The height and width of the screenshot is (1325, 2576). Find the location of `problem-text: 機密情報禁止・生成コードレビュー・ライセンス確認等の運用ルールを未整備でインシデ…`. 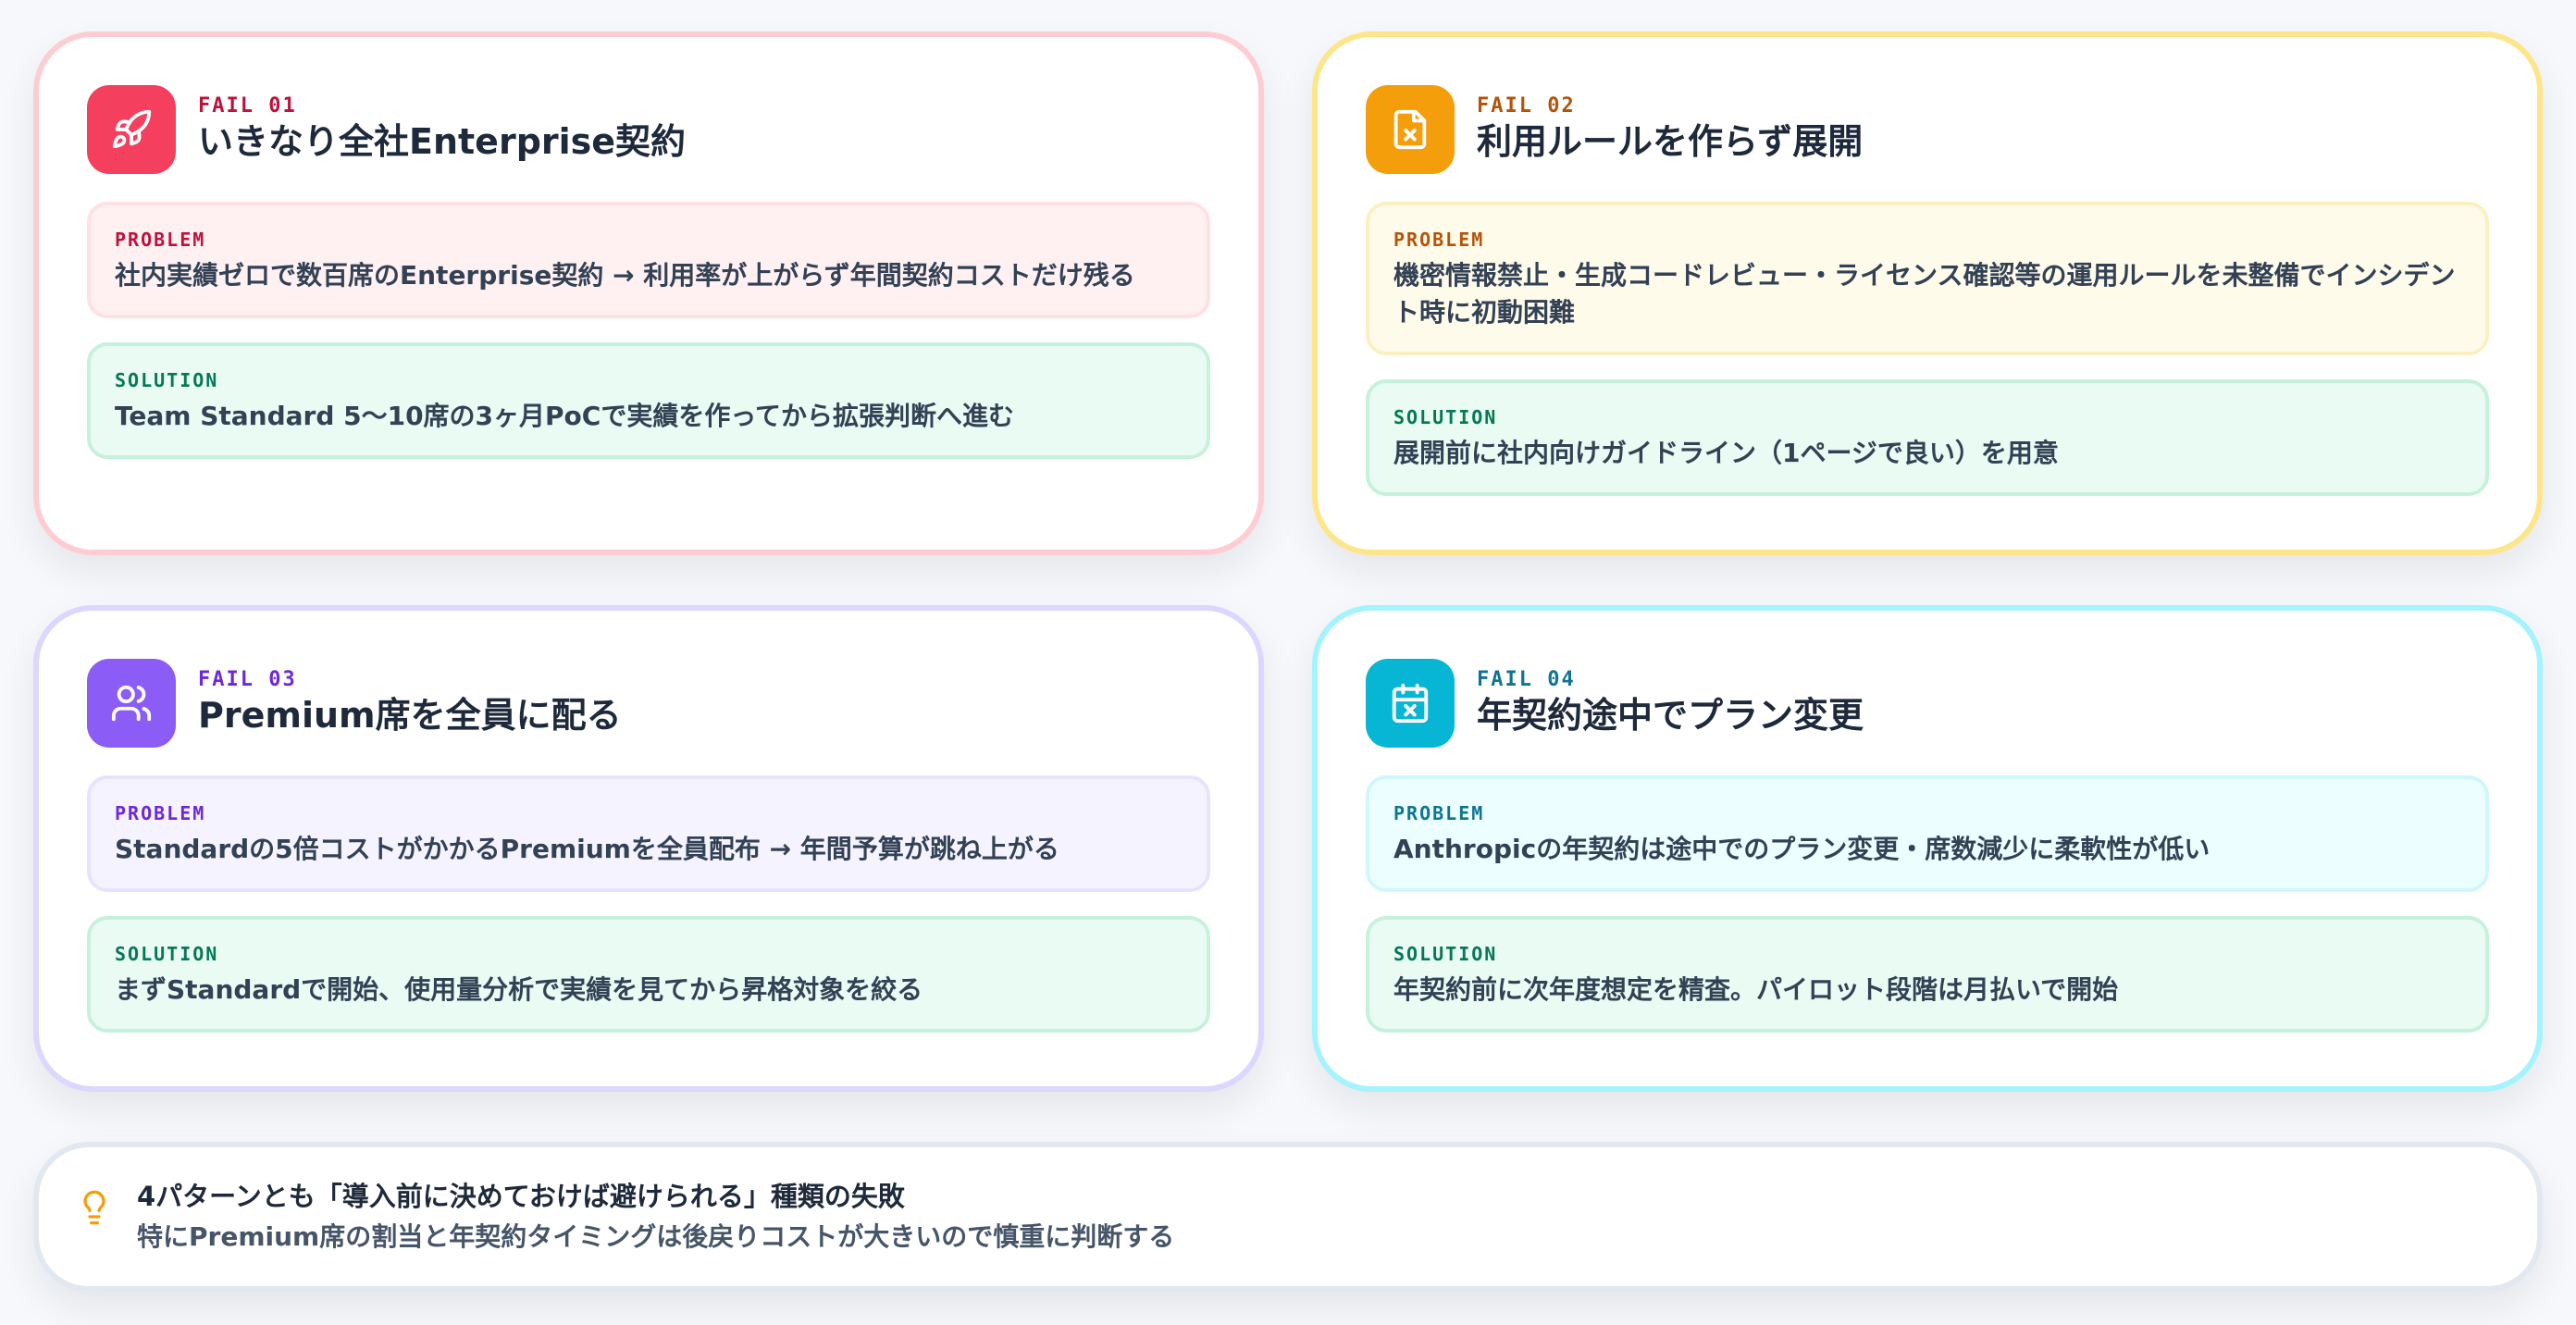

problem-text: 機密情報禁止・生成コードレビュー・ライセンス確認等の運用ルールを未整備でインシデ… is located at coordinates (1924, 294).